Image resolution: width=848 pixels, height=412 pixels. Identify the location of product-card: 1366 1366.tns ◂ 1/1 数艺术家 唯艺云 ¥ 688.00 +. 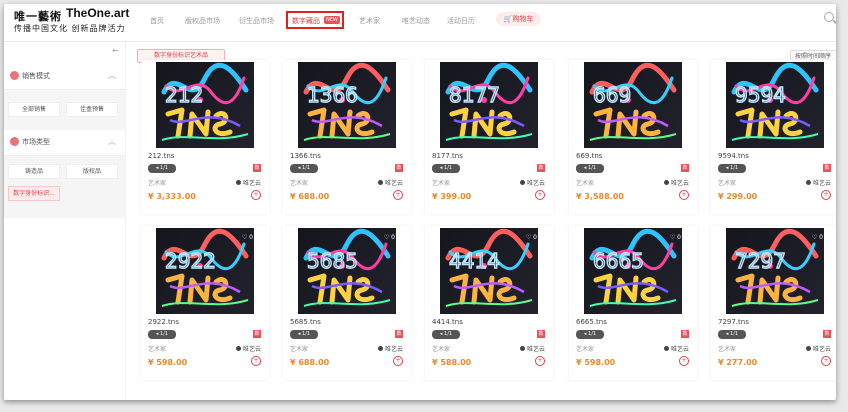
(347, 137).